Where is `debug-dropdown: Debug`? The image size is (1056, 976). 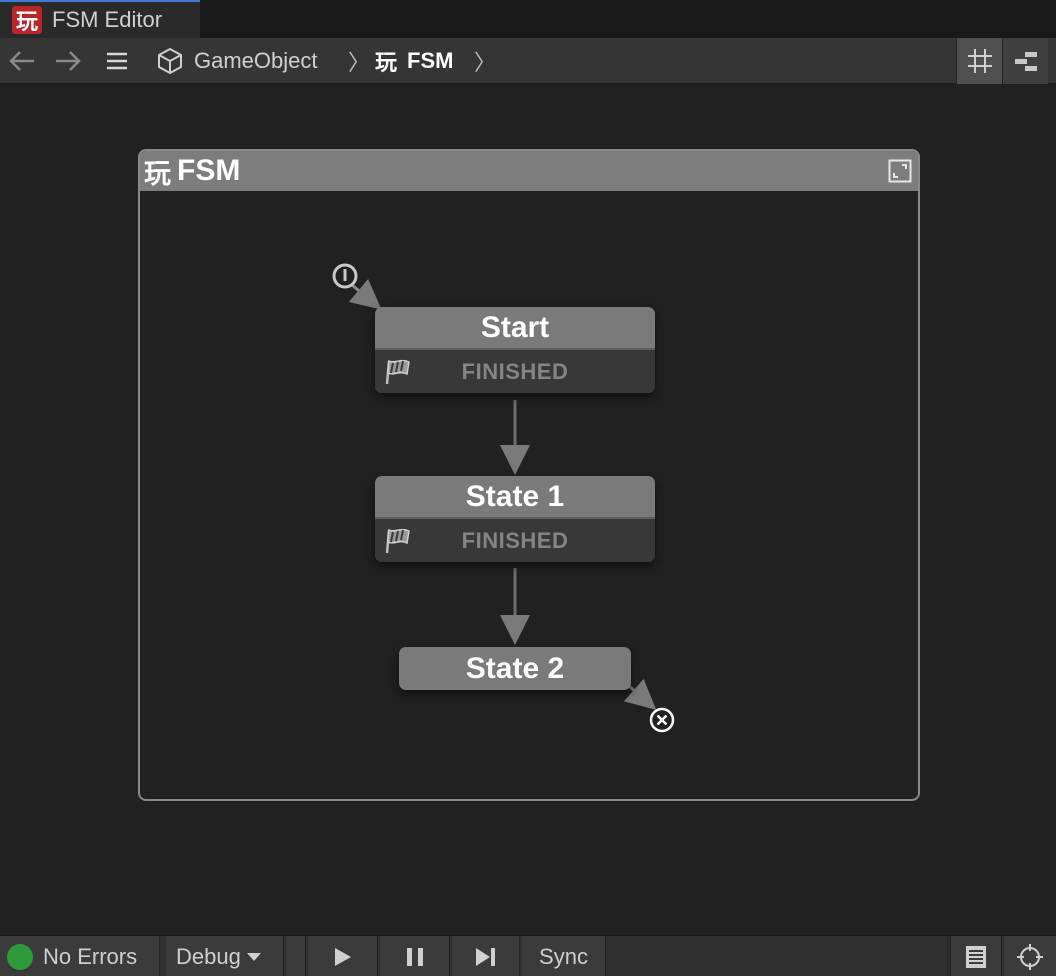 debug-dropdown: Debug is located at coordinates (225, 956).